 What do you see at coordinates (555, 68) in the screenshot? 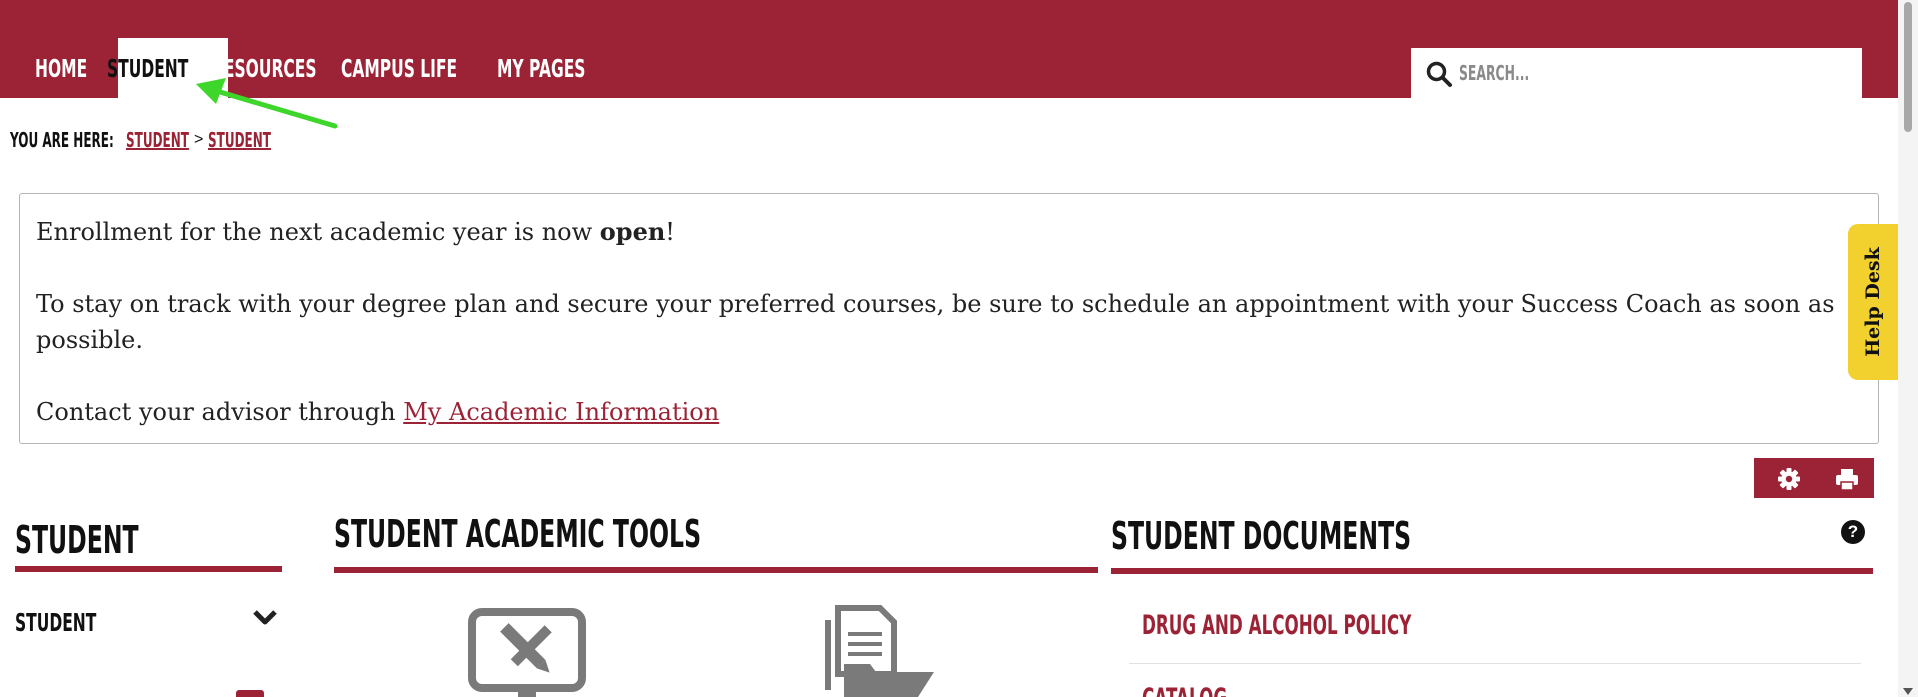
I see `nav-my-pages: MY PAGES` at bounding box center [555, 68].